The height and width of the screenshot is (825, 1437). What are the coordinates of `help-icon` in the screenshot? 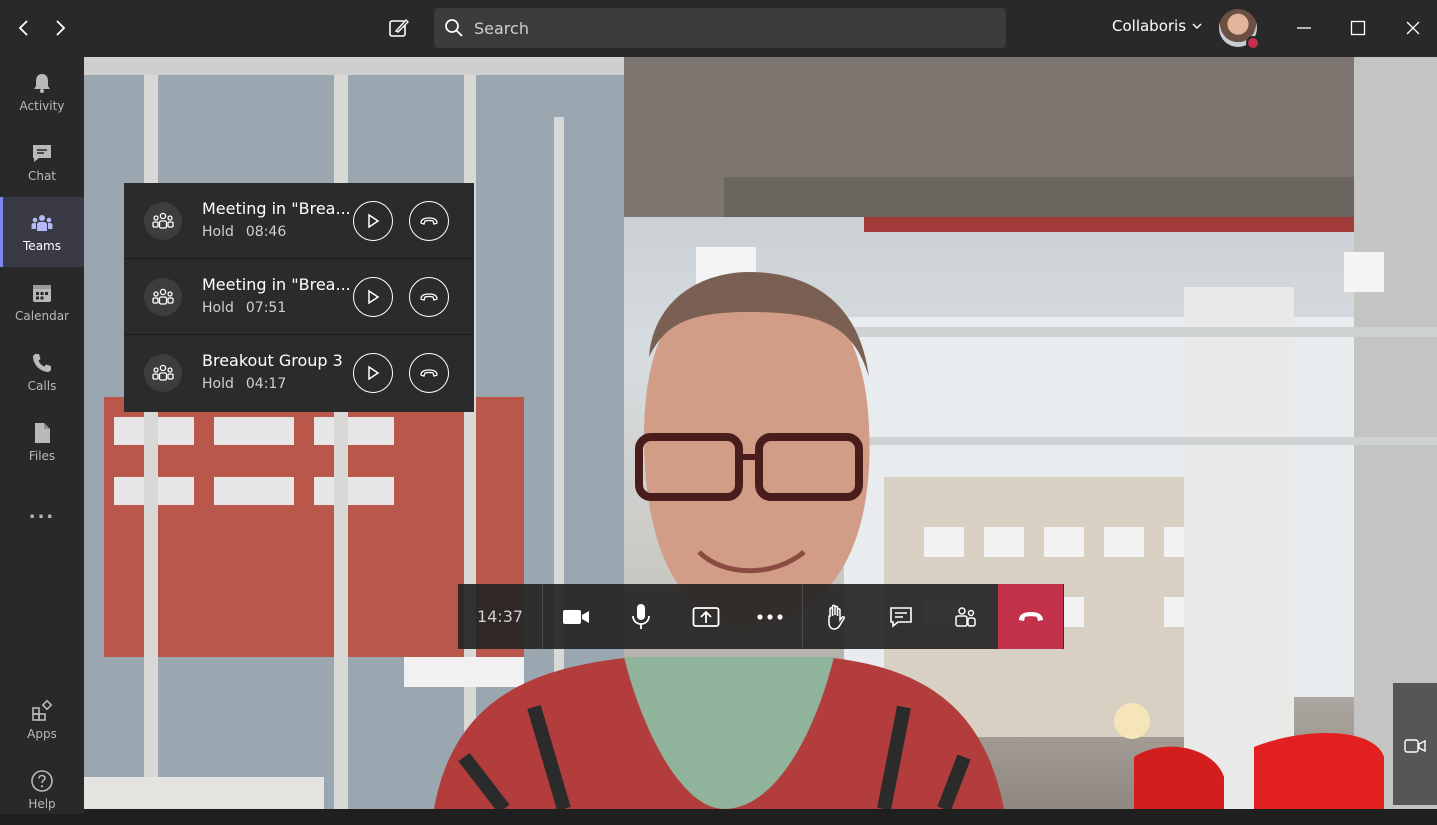 It's located at (42, 781).